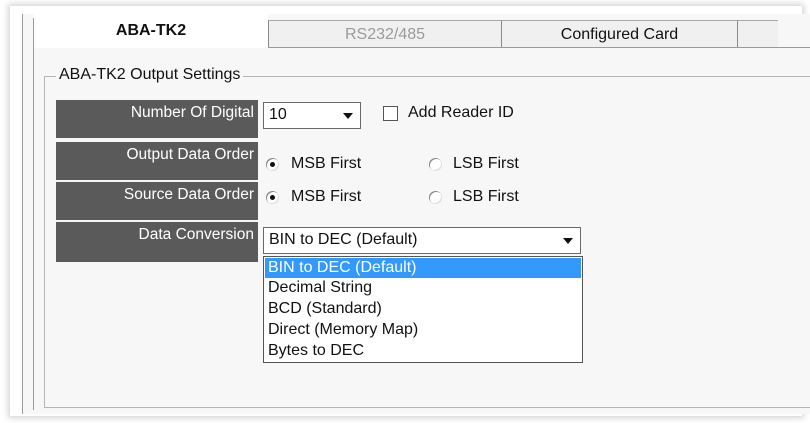 The image size is (810, 423). Describe the element at coordinates (435, 164) in the screenshot. I see `output-lsb-first-radio` at that location.